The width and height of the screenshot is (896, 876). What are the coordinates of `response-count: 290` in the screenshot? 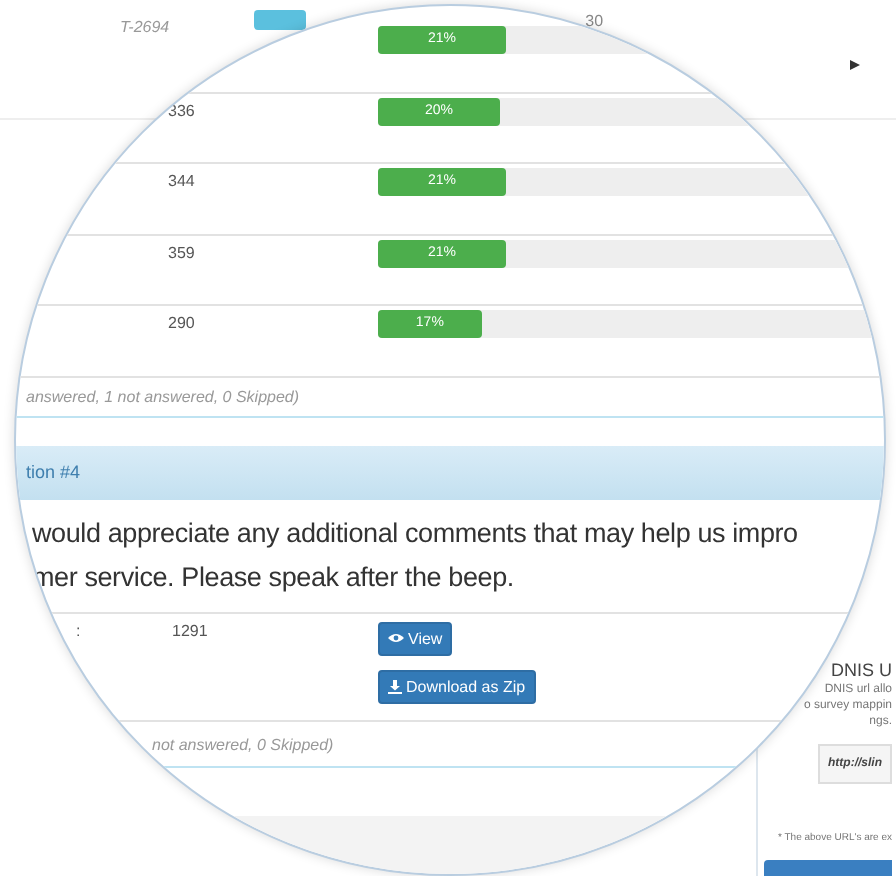 It's located at (181, 324).